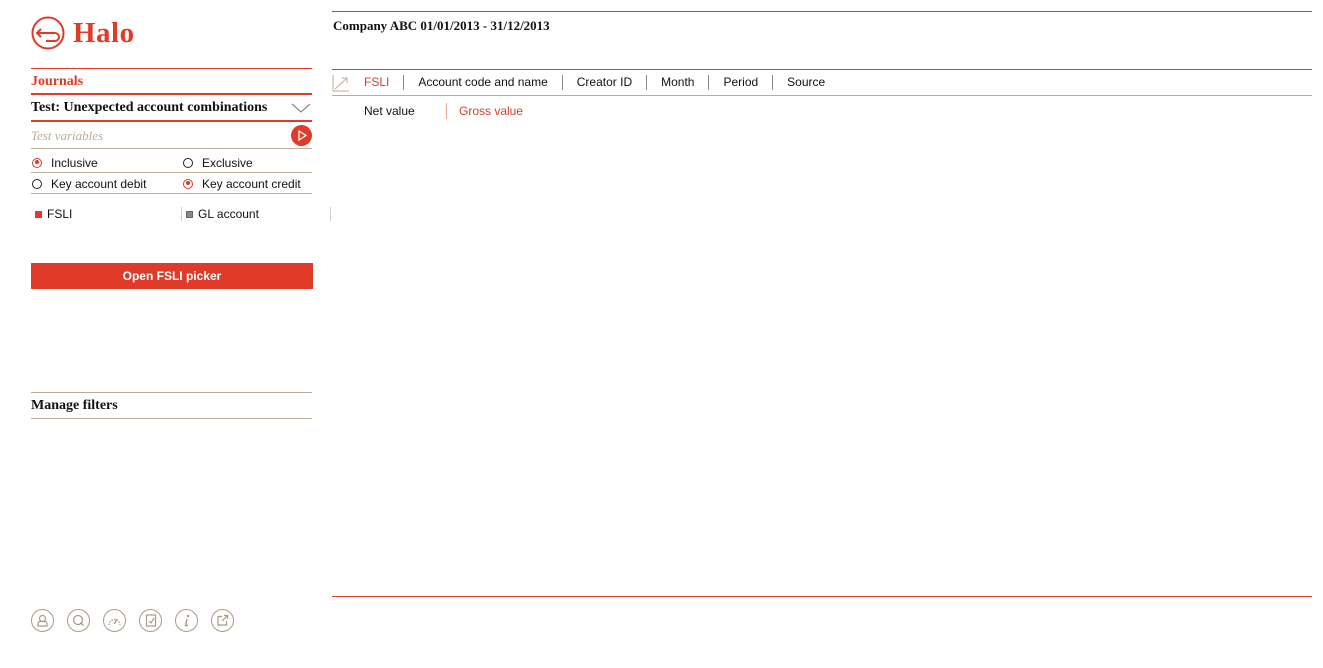 This screenshot has height=668, width=1323. I want to click on key-account-debit-radio, so click(37, 183).